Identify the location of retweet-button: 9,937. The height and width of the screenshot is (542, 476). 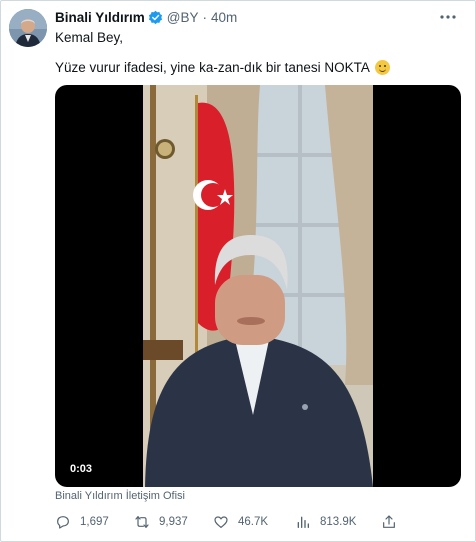
(161, 522).